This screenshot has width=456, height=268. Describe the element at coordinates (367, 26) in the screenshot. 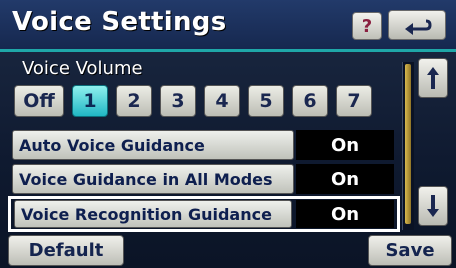

I see `help-button: ?` at that location.